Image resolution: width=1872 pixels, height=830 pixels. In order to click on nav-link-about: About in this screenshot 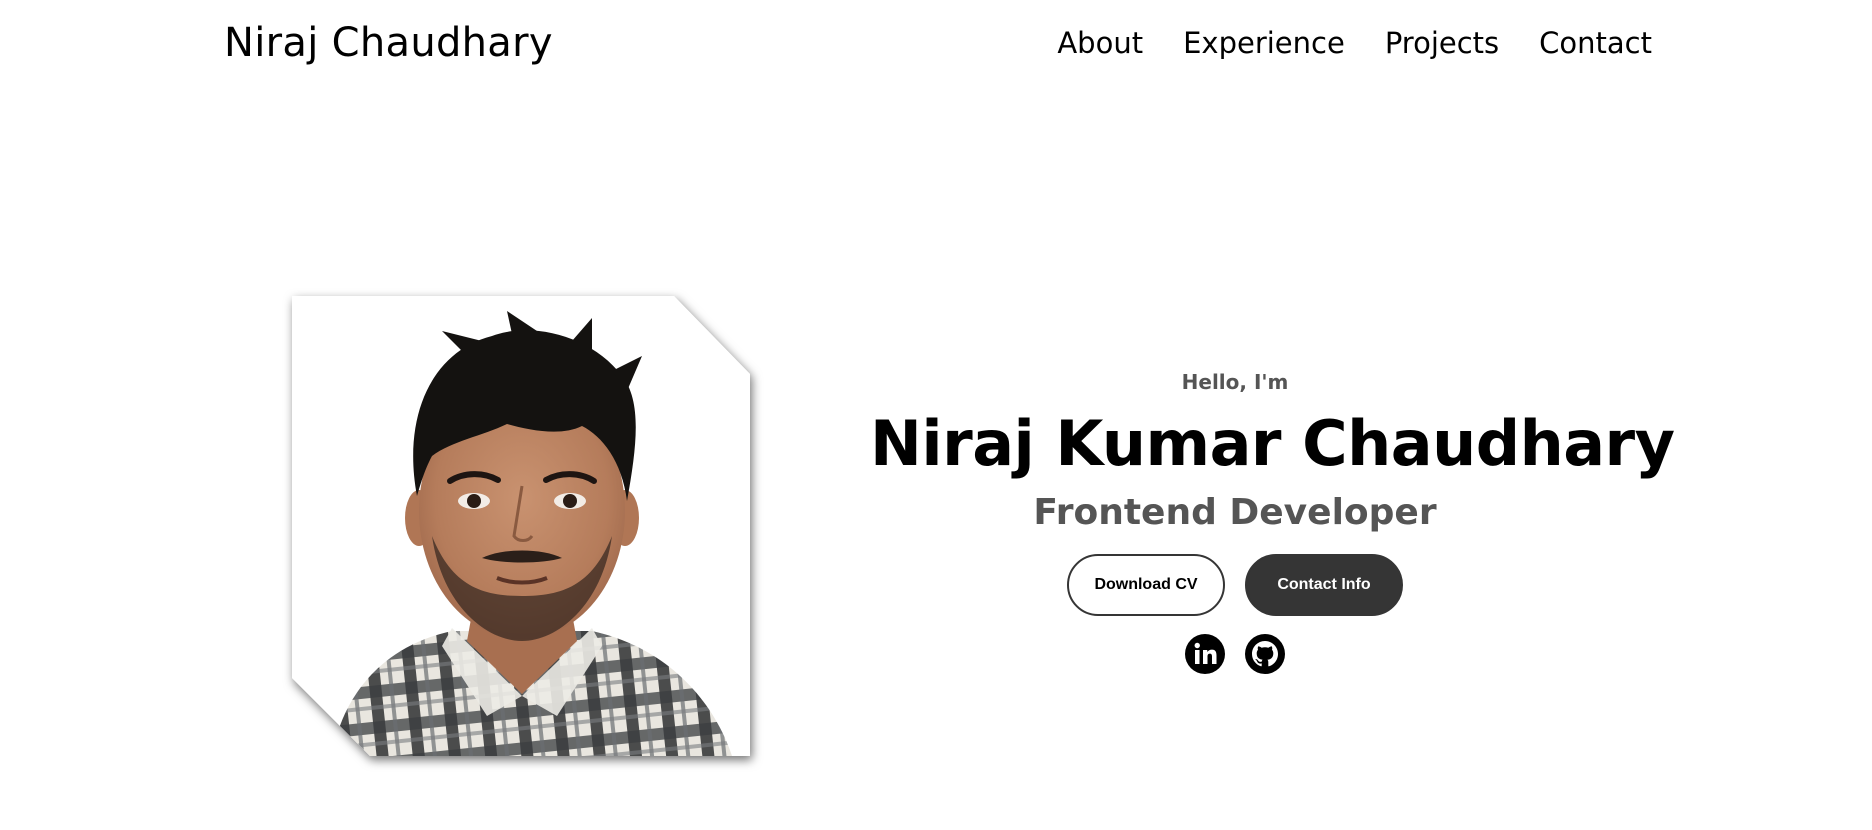, I will do `click(1100, 43)`.